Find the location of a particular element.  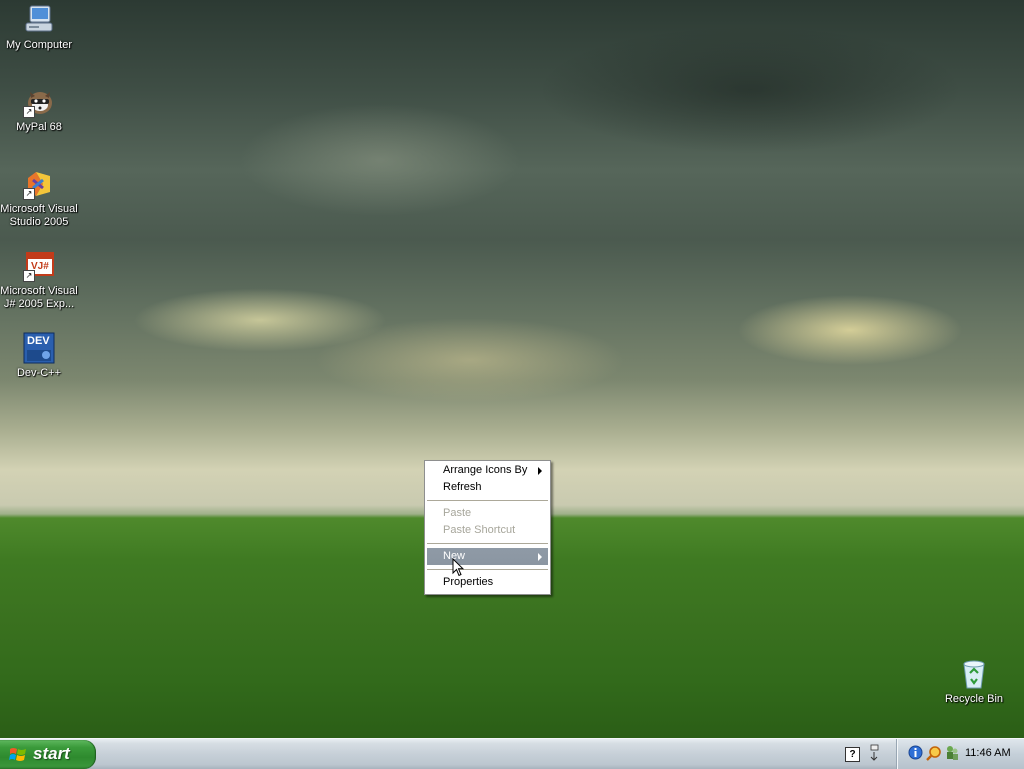

desktop-icon-label: MyPal 68 is located at coordinates (39, 127).